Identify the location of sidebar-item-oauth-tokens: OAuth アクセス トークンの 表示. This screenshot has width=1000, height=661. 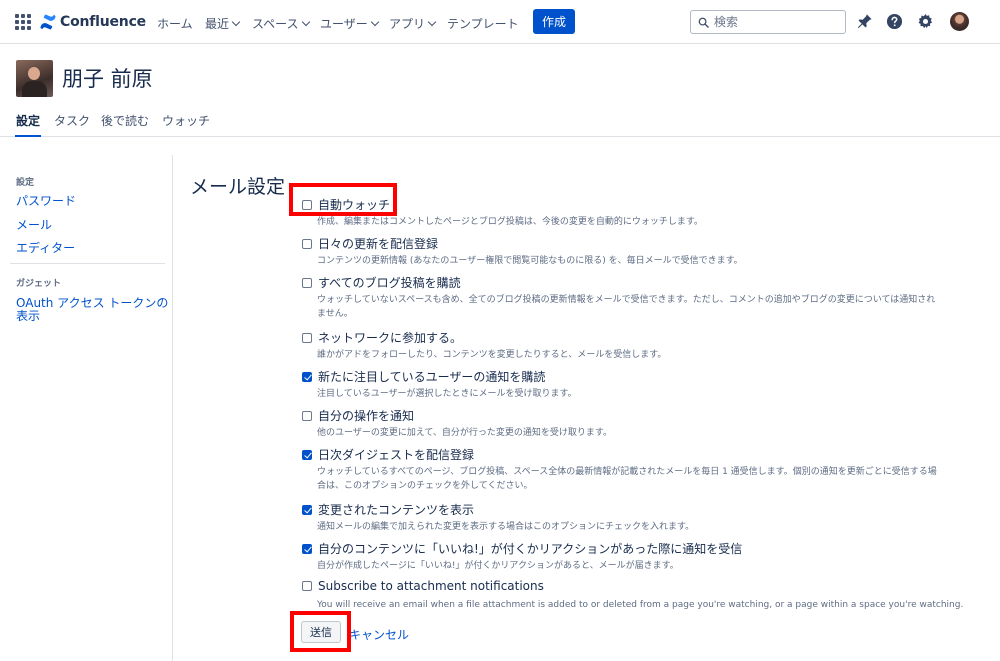
(92, 310).